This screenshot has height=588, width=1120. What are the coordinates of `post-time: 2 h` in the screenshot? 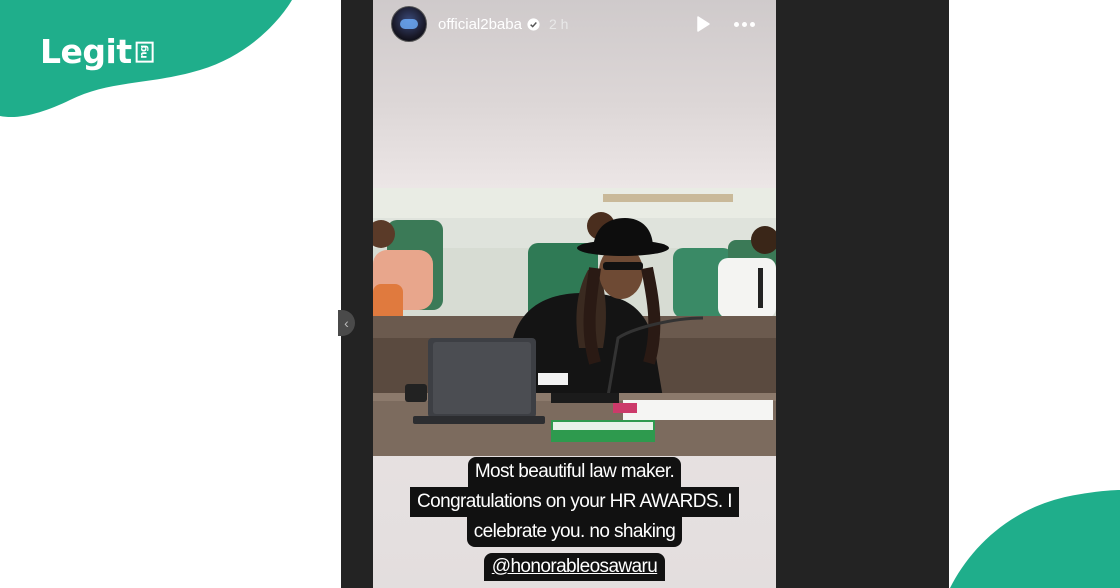 It's located at (558, 24).